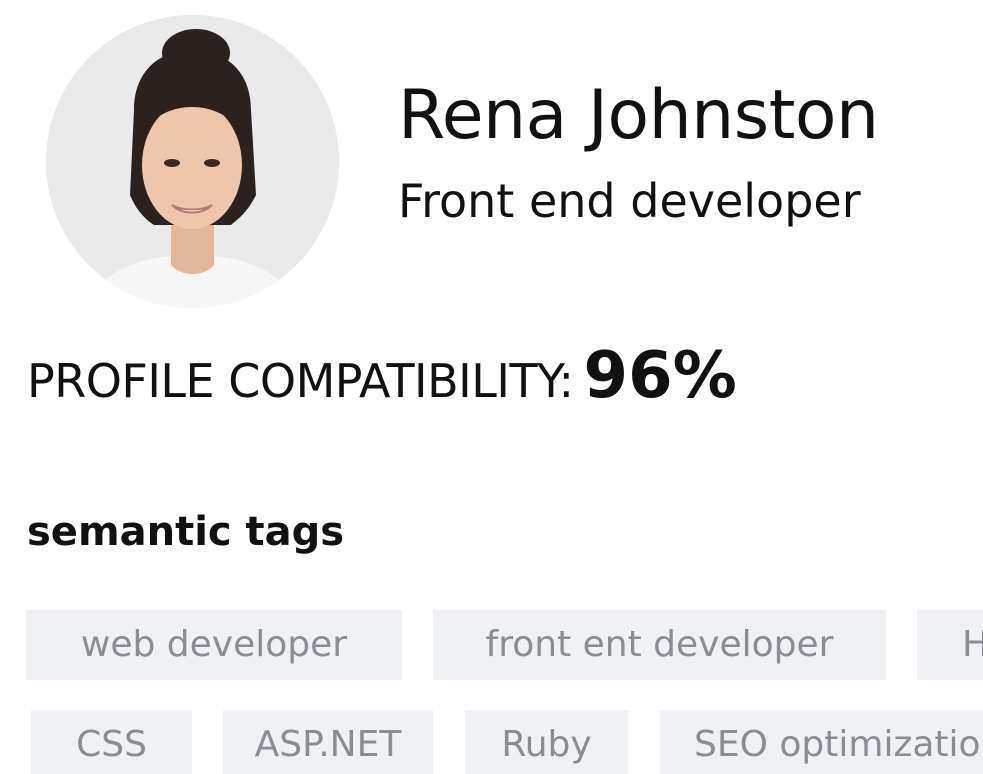 This screenshot has width=983, height=774. Describe the element at coordinates (111, 742) in the screenshot. I see `tag-css: CSS` at that location.